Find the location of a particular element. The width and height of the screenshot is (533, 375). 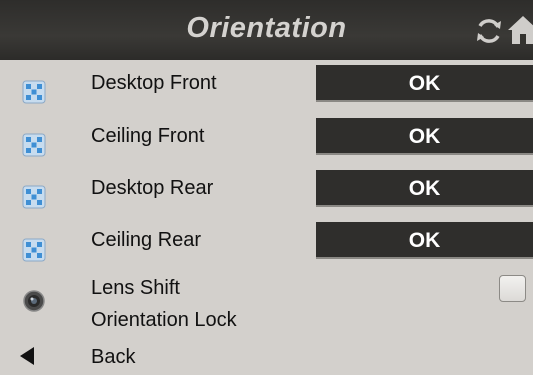

refresh-icon is located at coordinates (489, 31).